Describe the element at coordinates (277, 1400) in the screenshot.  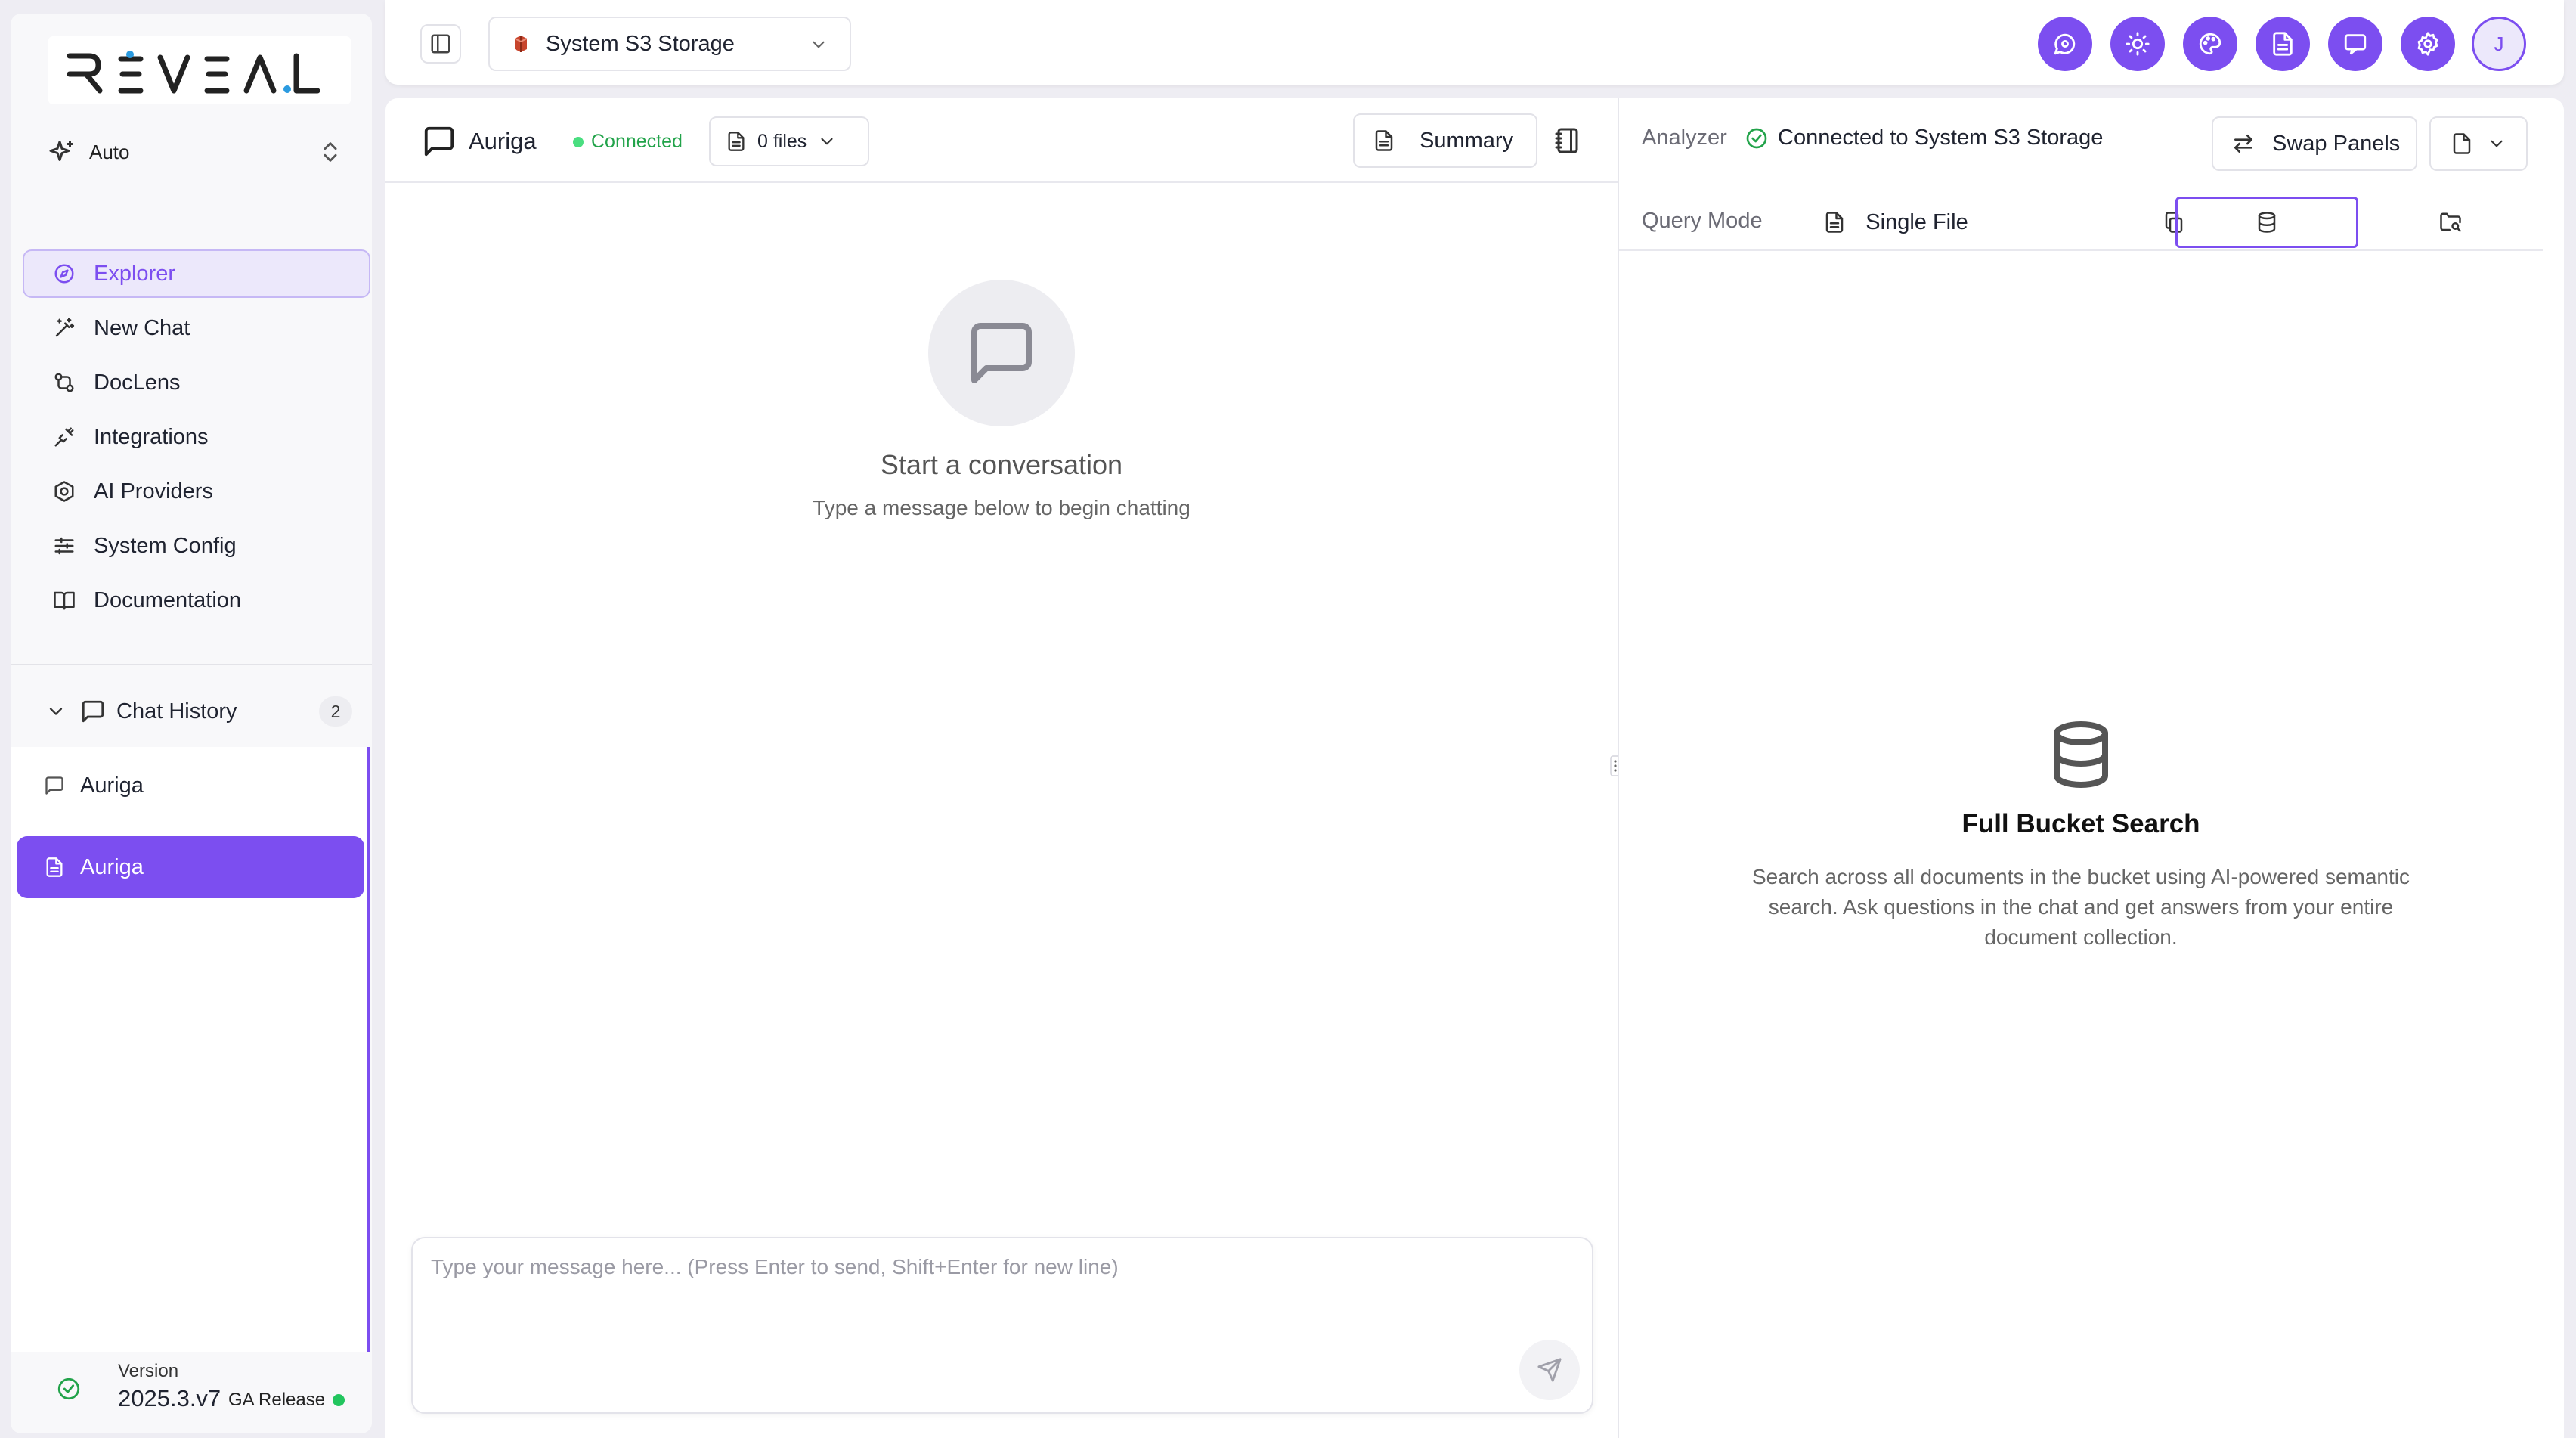
I see `release-label: GA Release` at that location.